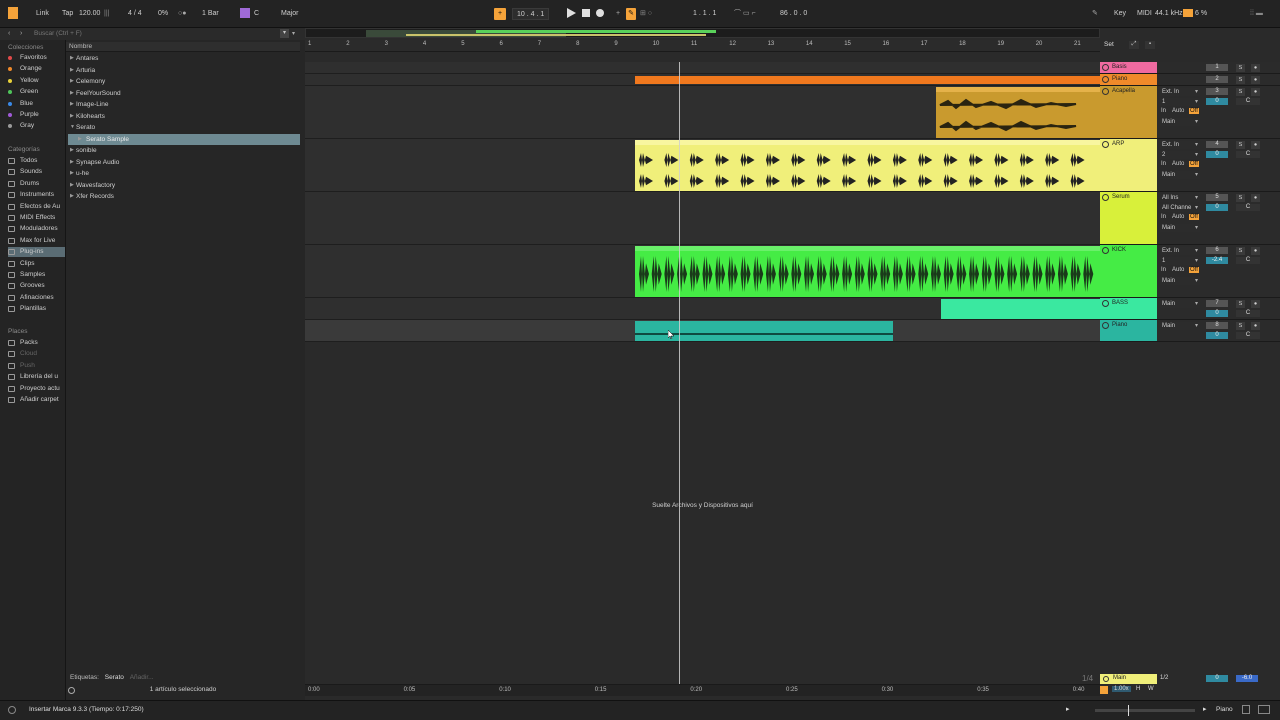 This screenshot has height=720, width=1280. I want to click on midi-map-button: MIDI, so click(1144, 14).